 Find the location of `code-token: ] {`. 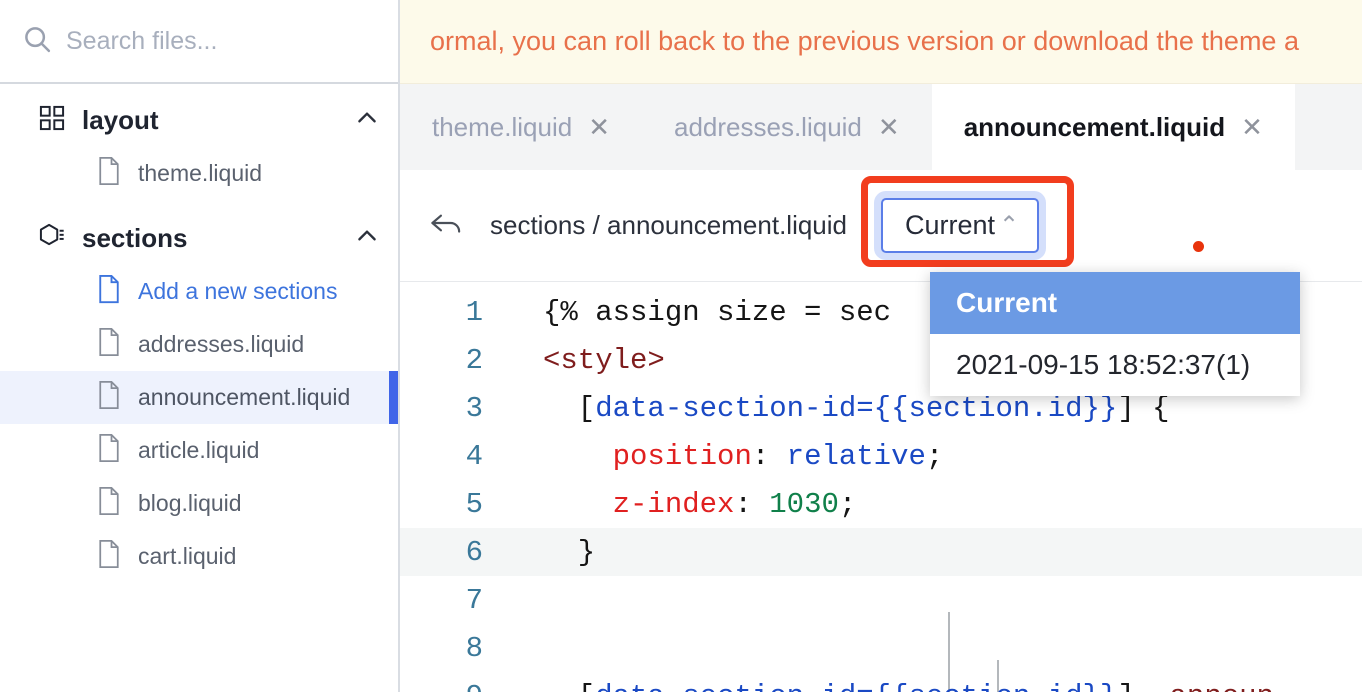

code-token: ] { is located at coordinates (1143, 408).